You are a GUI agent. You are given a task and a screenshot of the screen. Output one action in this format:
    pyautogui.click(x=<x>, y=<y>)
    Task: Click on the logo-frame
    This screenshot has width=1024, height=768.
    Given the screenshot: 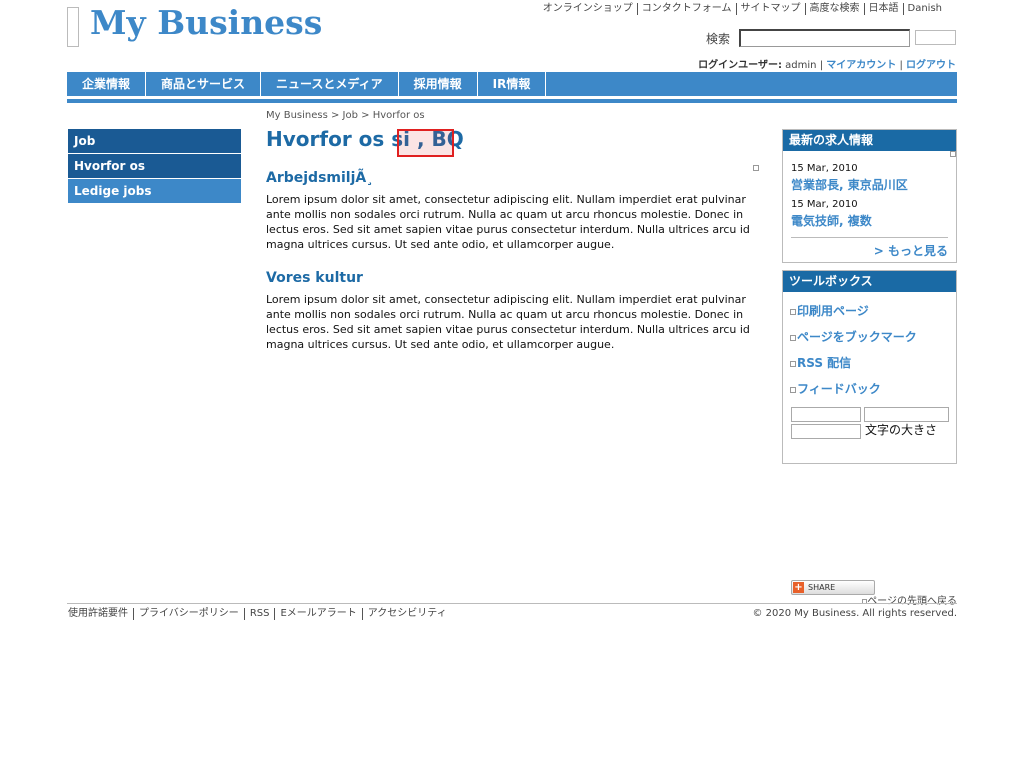 What is the action you would take?
    pyautogui.click(x=73, y=27)
    